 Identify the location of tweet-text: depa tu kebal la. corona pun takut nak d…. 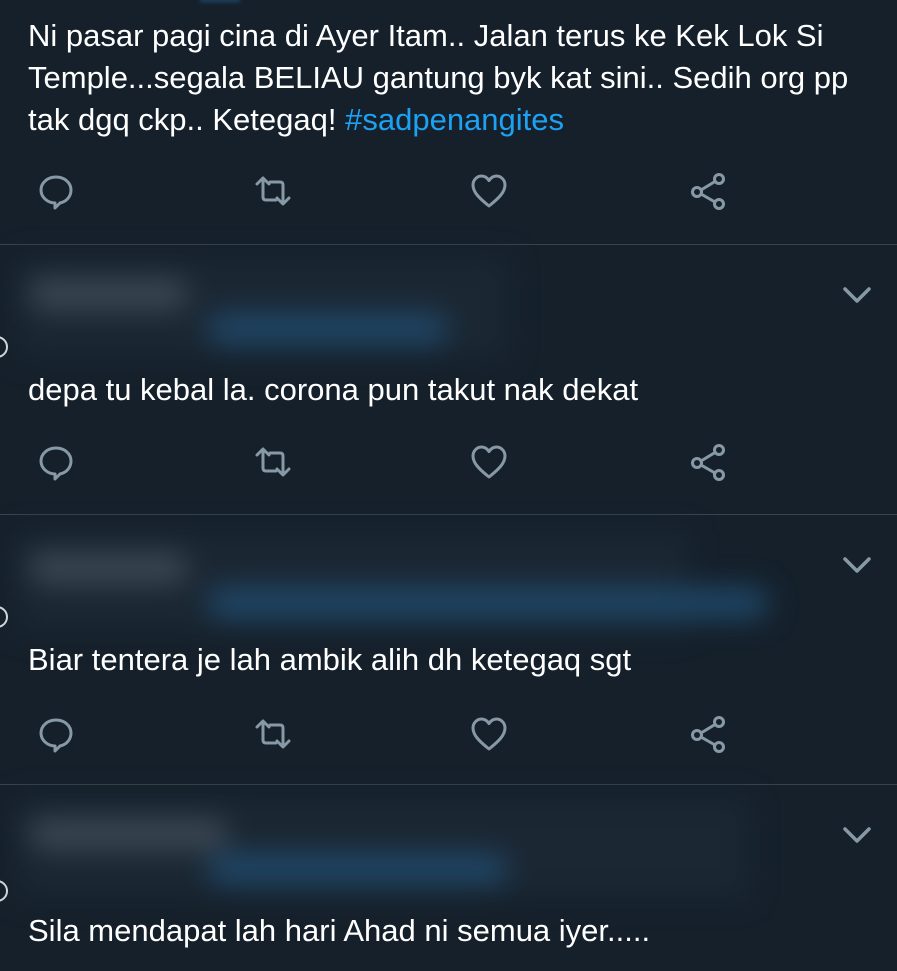
(333, 389).